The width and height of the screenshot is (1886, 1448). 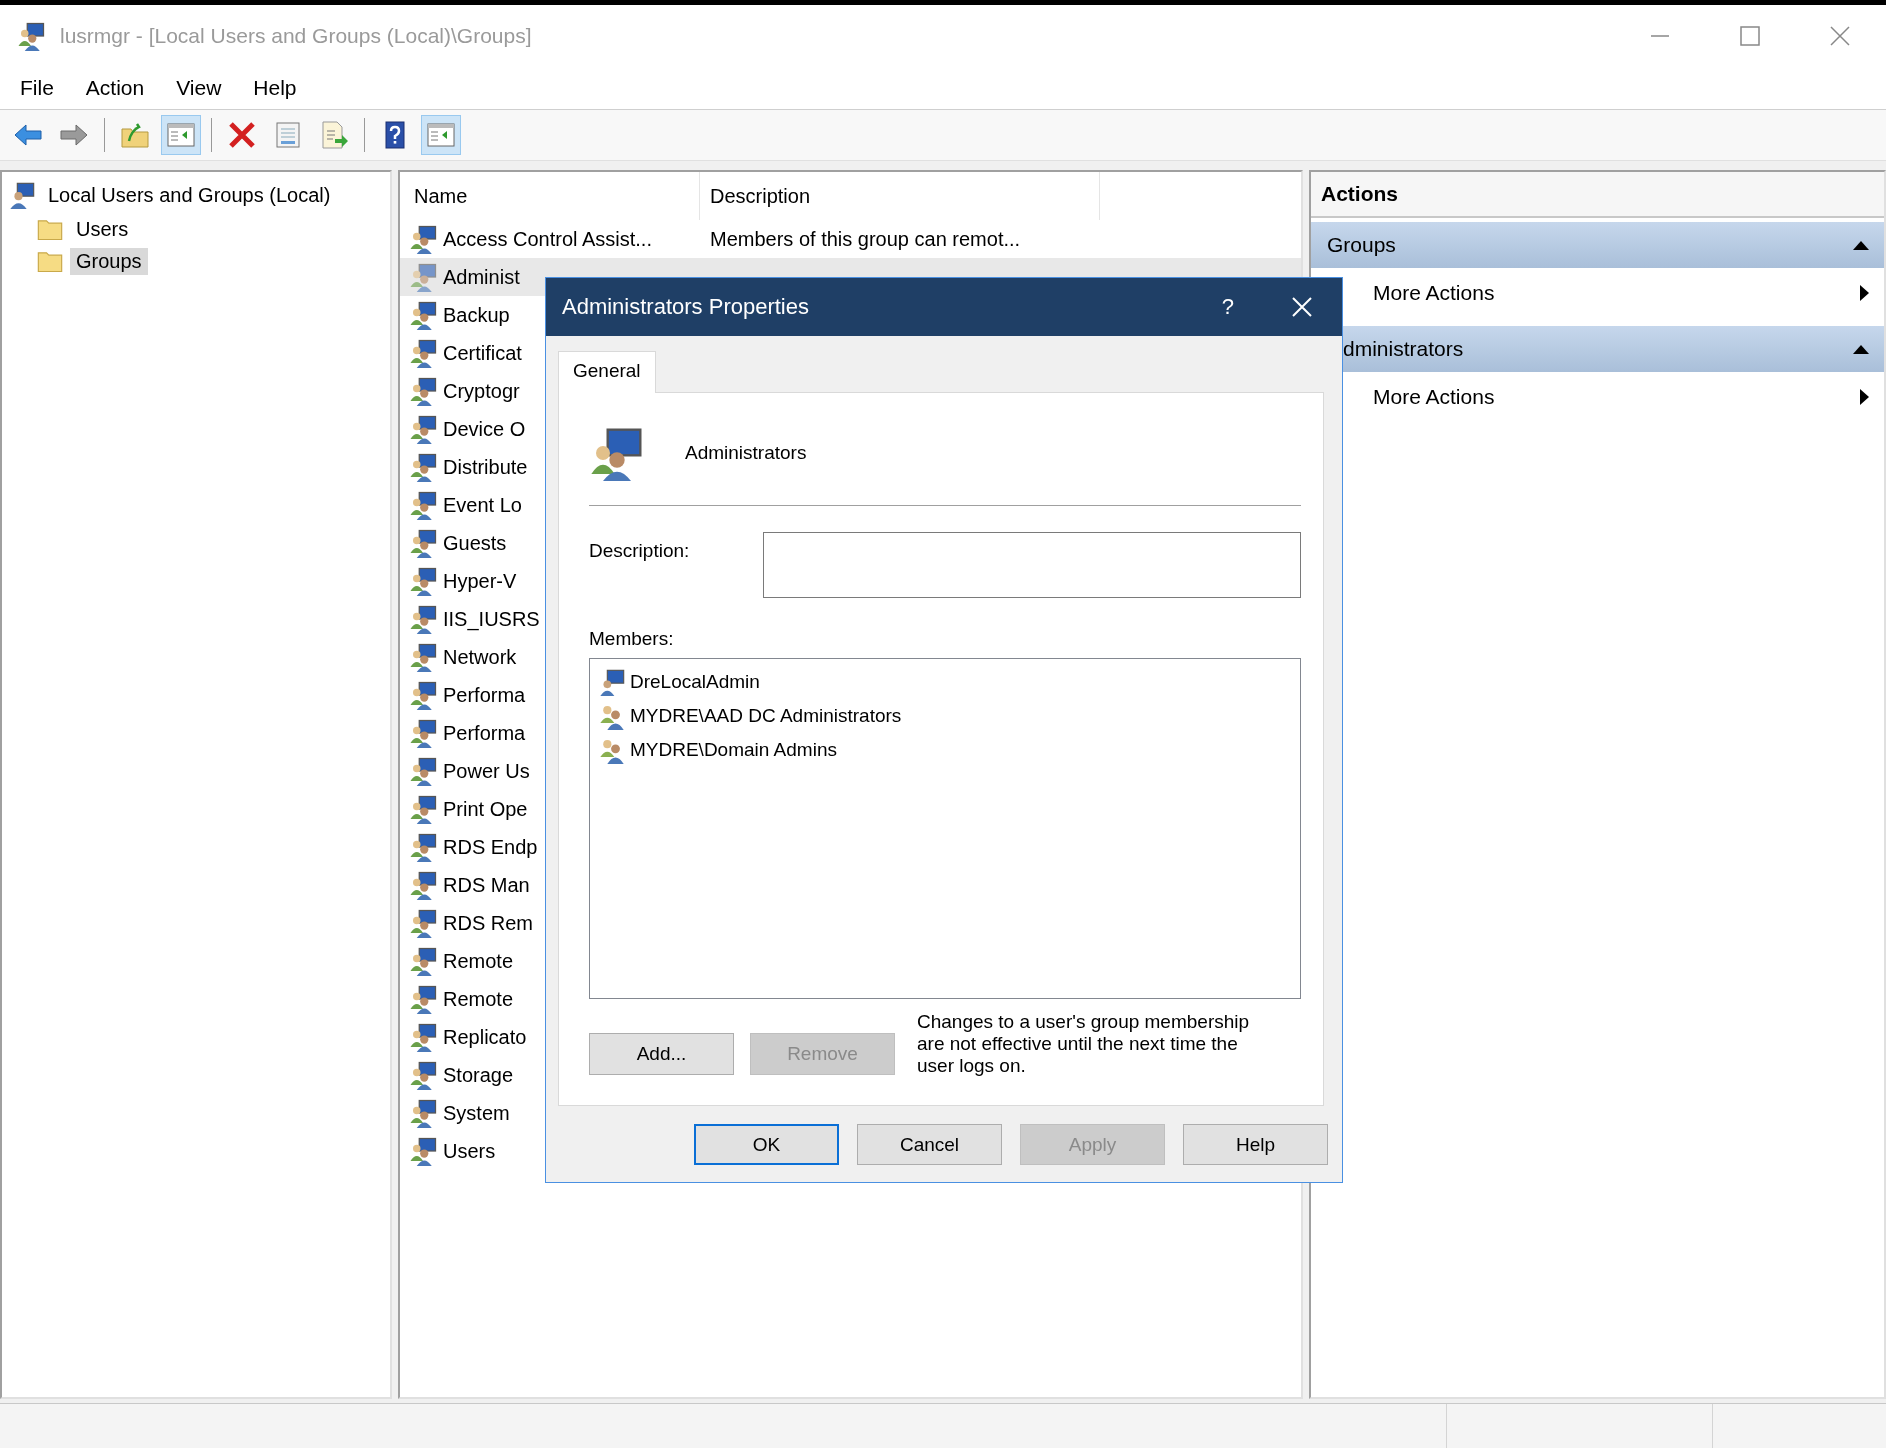 I want to click on window-title: lusrmgr - [Local Users and Groups (Local)\Groups], so click(x=296, y=36).